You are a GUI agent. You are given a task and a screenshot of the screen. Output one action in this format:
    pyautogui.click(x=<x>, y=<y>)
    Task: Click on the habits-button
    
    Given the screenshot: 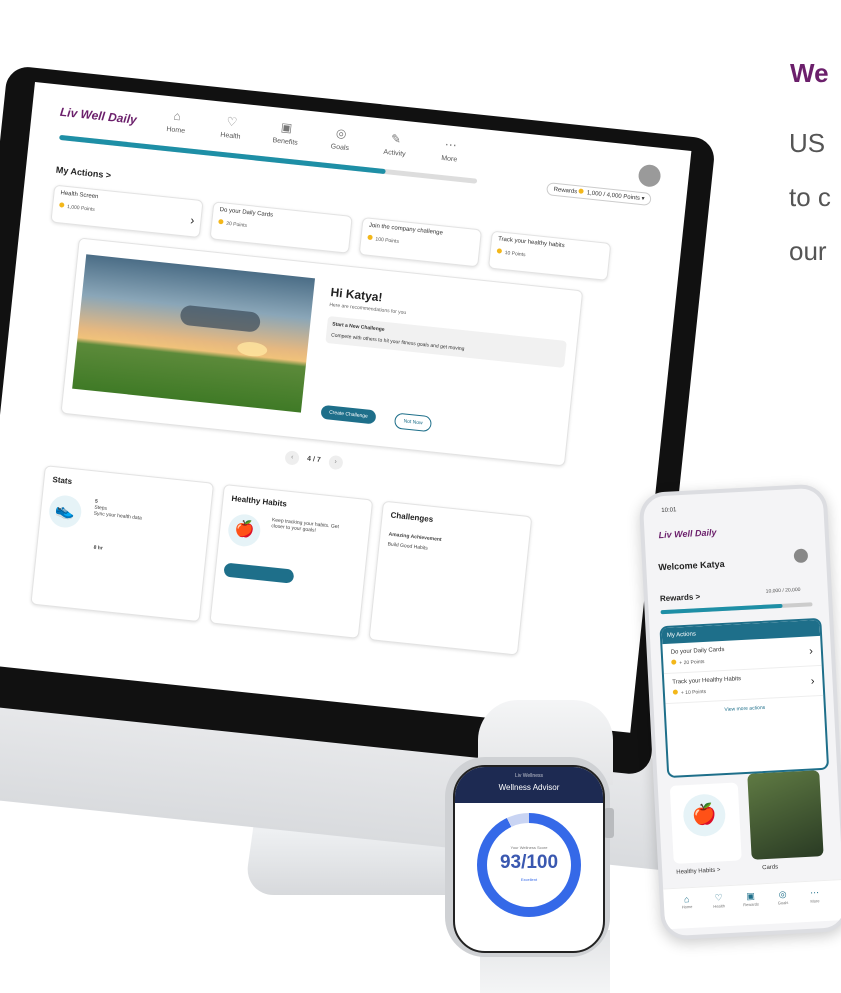 What is the action you would take?
    pyautogui.click(x=259, y=573)
    